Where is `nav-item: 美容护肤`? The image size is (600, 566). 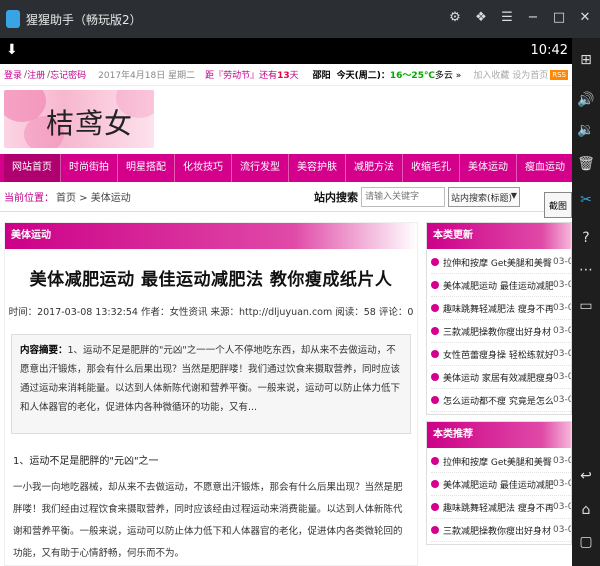
nav-item: 美容护肤 is located at coordinates (317, 168).